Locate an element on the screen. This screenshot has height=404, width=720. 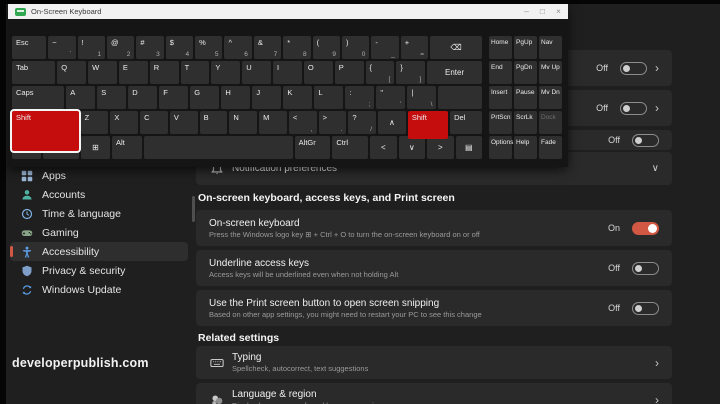
key-x: X is located at coordinates (124, 122).